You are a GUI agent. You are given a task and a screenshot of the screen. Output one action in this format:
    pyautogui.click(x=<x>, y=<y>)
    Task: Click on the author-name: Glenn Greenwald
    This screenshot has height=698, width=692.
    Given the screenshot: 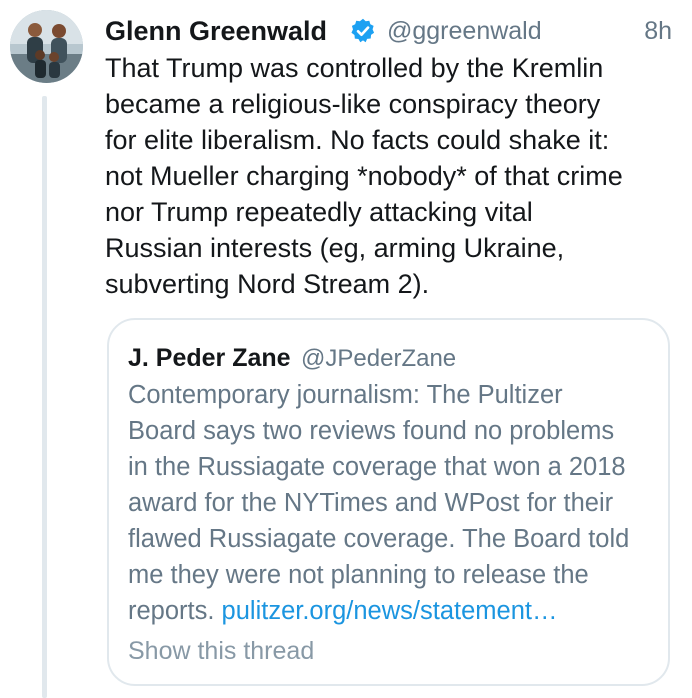 What is the action you would take?
    pyautogui.click(x=216, y=31)
    